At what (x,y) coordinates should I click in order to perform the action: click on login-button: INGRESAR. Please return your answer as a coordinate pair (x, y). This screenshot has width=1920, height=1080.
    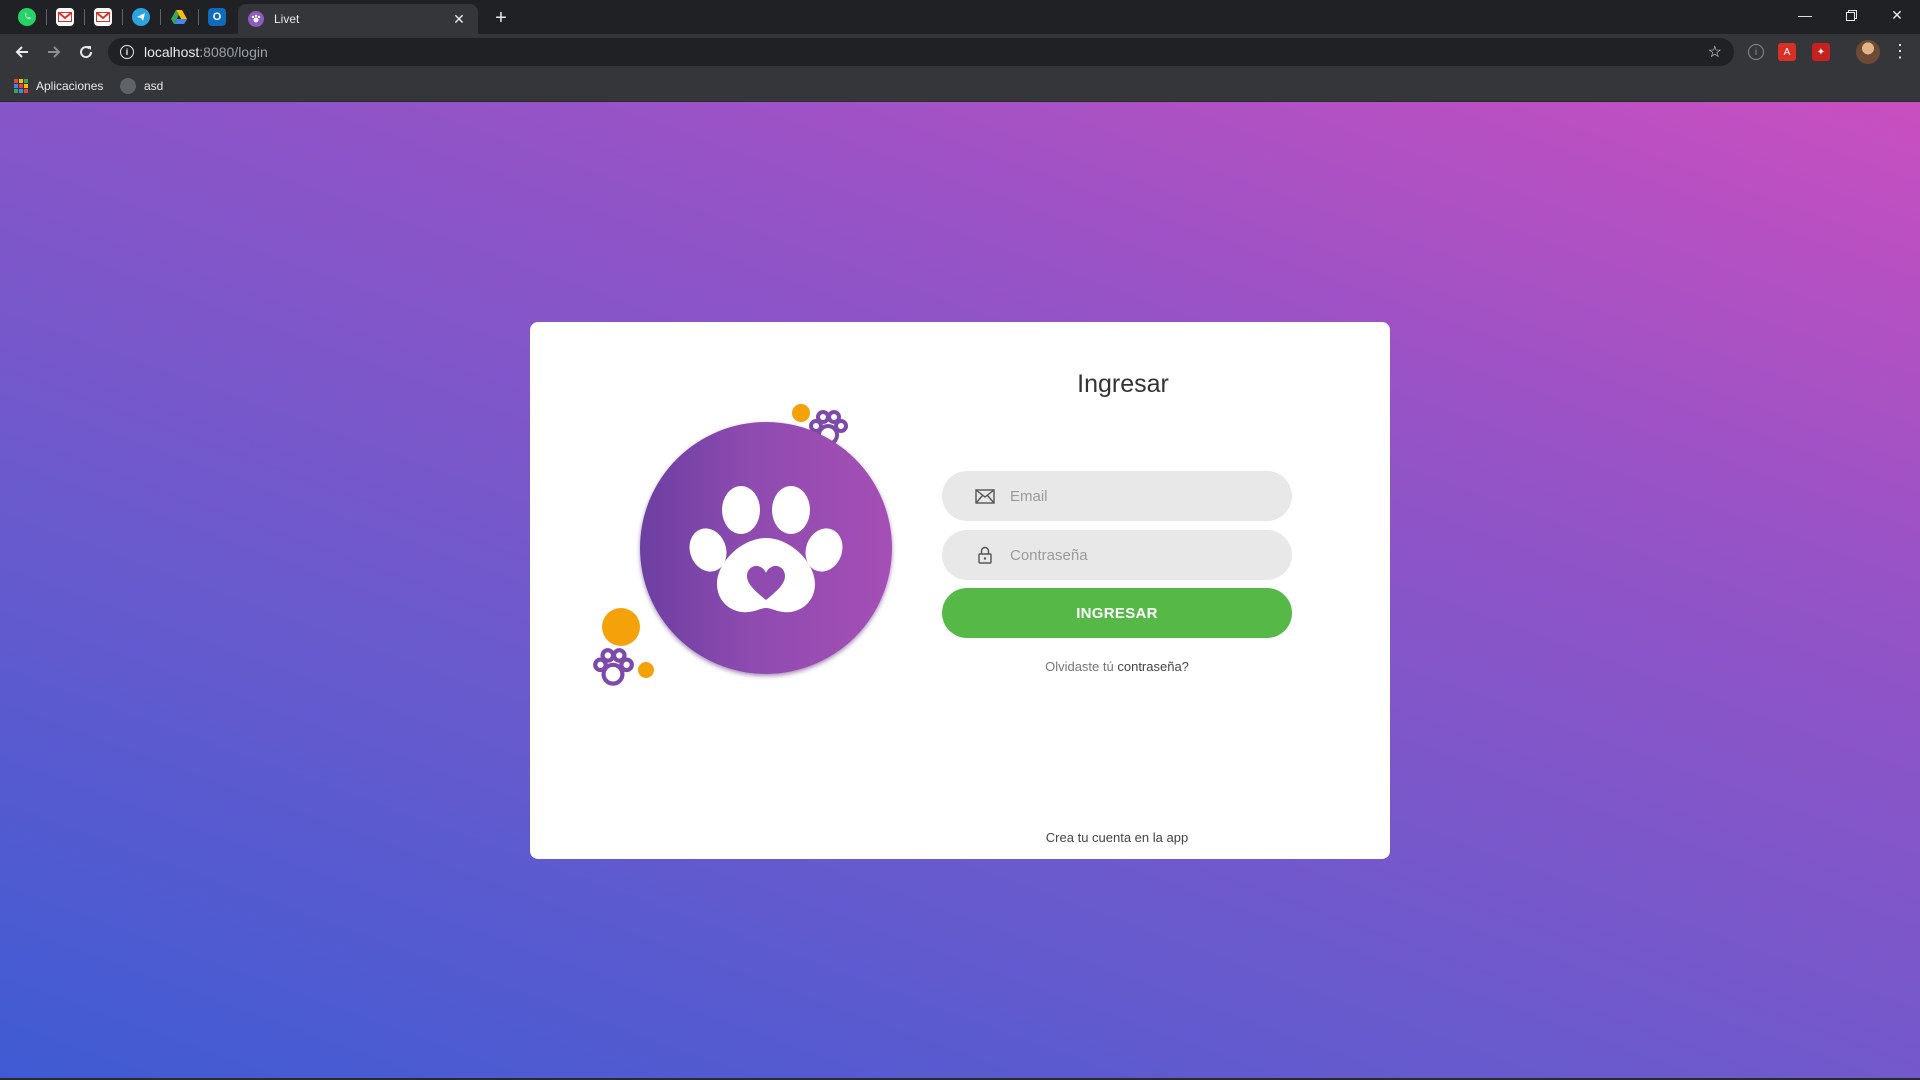
    Looking at the image, I should click on (1117, 613).